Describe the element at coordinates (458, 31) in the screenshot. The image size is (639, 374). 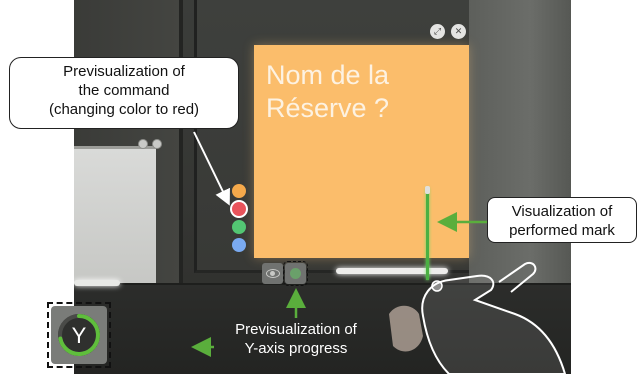
I see `close-icon: ✕` at that location.